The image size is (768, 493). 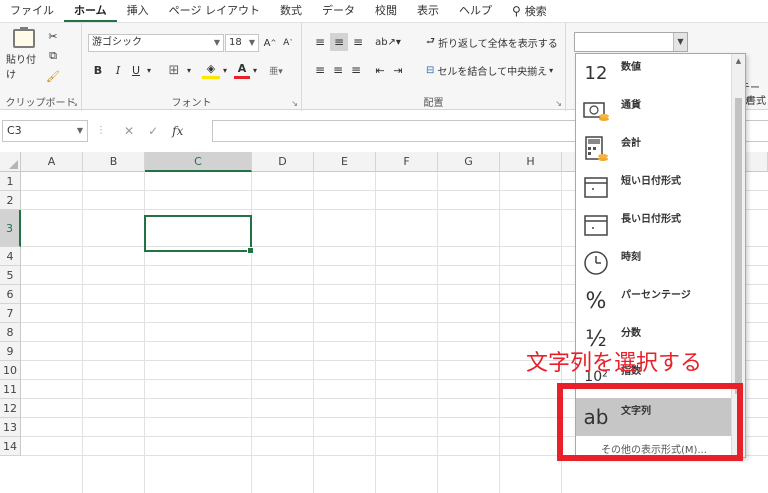 What do you see at coordinates (136, 70) in the screenshot?
I see `underline-button: U` at bounding box center [136, 70].